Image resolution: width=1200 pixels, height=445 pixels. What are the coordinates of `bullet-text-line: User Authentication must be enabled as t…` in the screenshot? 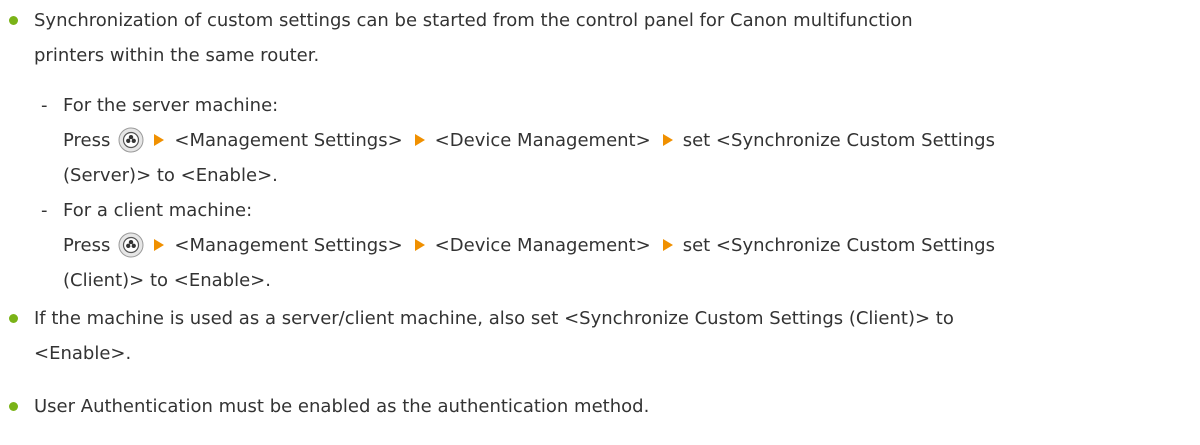 It's located at (342, 406).